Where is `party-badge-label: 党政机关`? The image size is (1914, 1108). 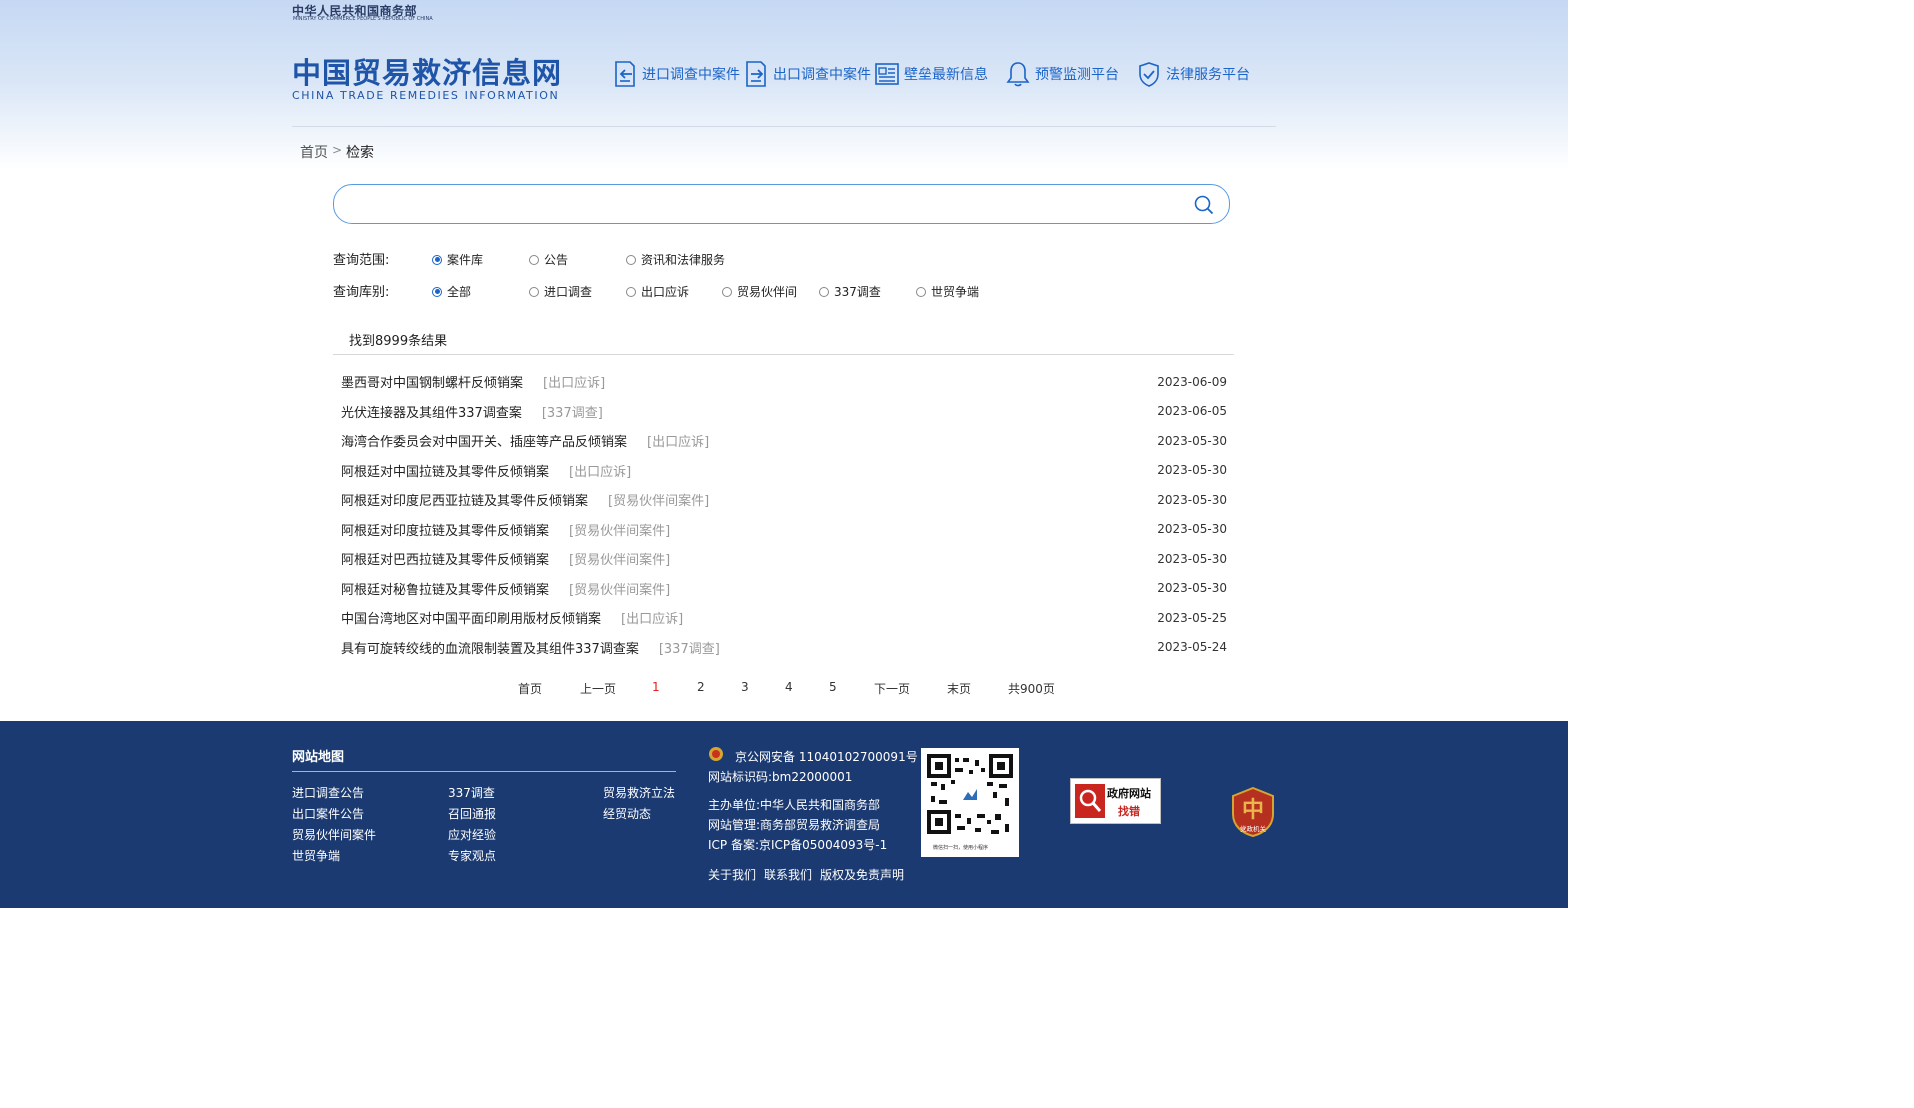
party-badge-label: 党政机关 is located at coordinates (1253, 829).